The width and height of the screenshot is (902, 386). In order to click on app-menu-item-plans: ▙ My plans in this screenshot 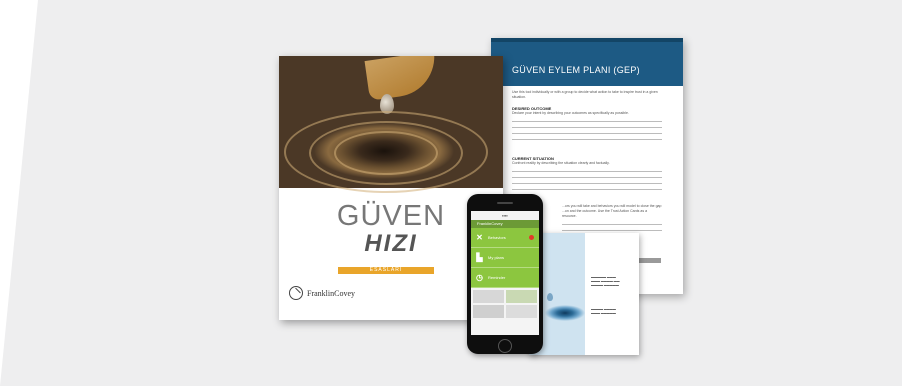, I will do `click(505, 258)`.